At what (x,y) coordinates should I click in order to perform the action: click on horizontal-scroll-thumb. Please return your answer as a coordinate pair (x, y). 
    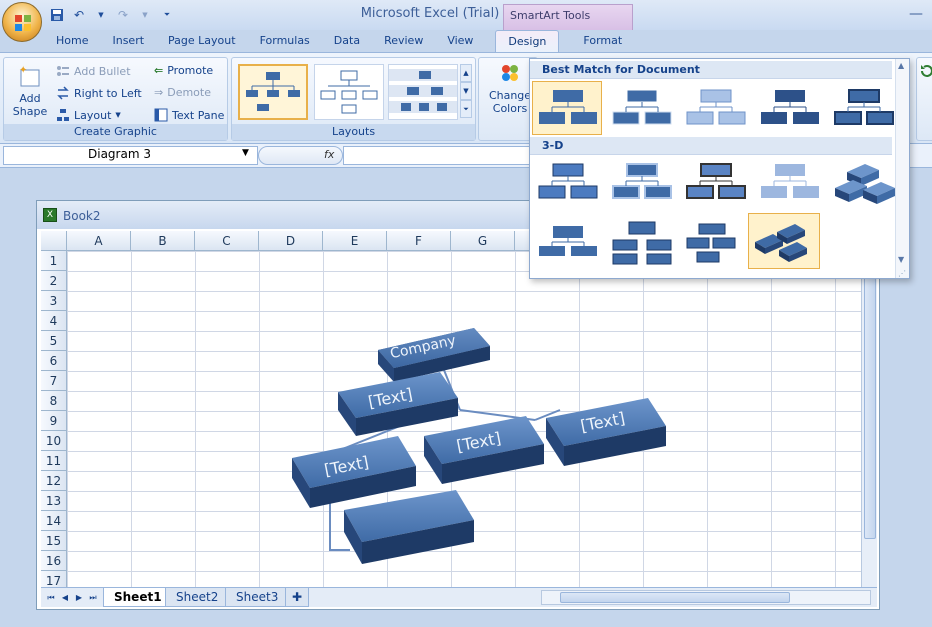
    Looking at the image, I should click on (675, 597).